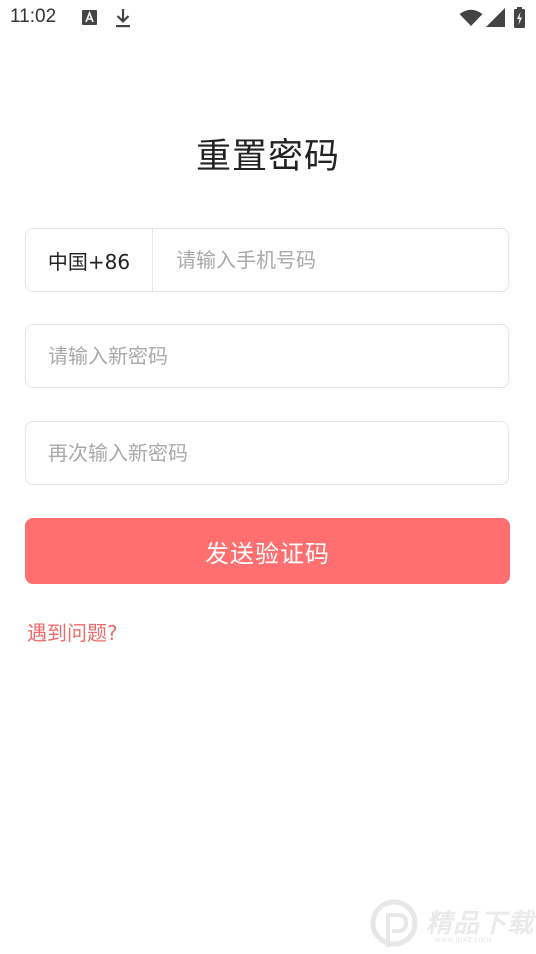  What do you see at coordinates (267, 551) in the screenshot?
I see `send-code-button: 发送验证码` at bounding box center [267, 551].